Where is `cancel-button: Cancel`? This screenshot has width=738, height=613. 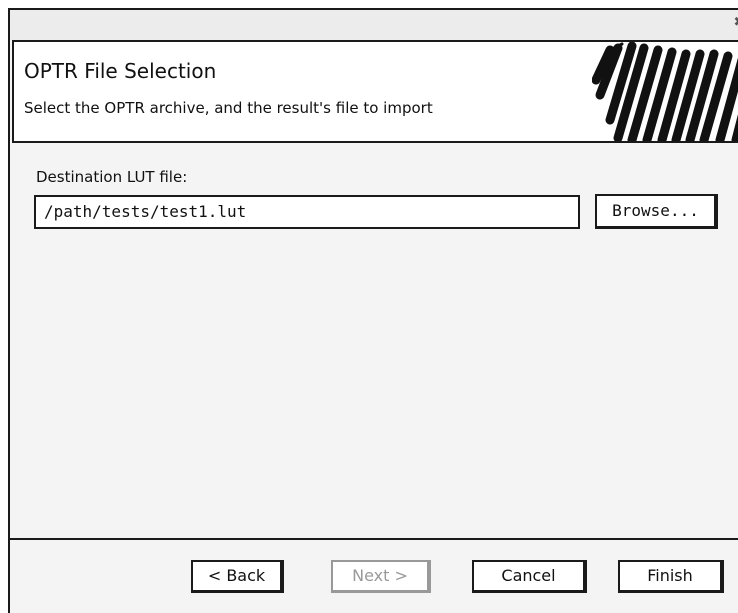
cancel-button: Cancel is located at coordinates (529, 576).